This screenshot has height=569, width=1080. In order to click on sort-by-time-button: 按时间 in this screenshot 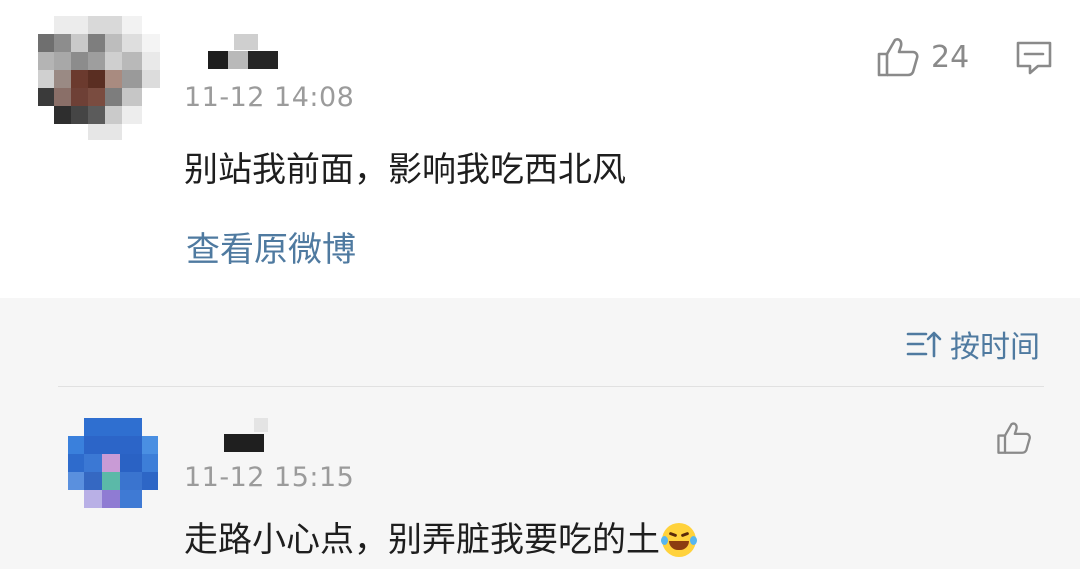, I will do `click(973, 344)`.